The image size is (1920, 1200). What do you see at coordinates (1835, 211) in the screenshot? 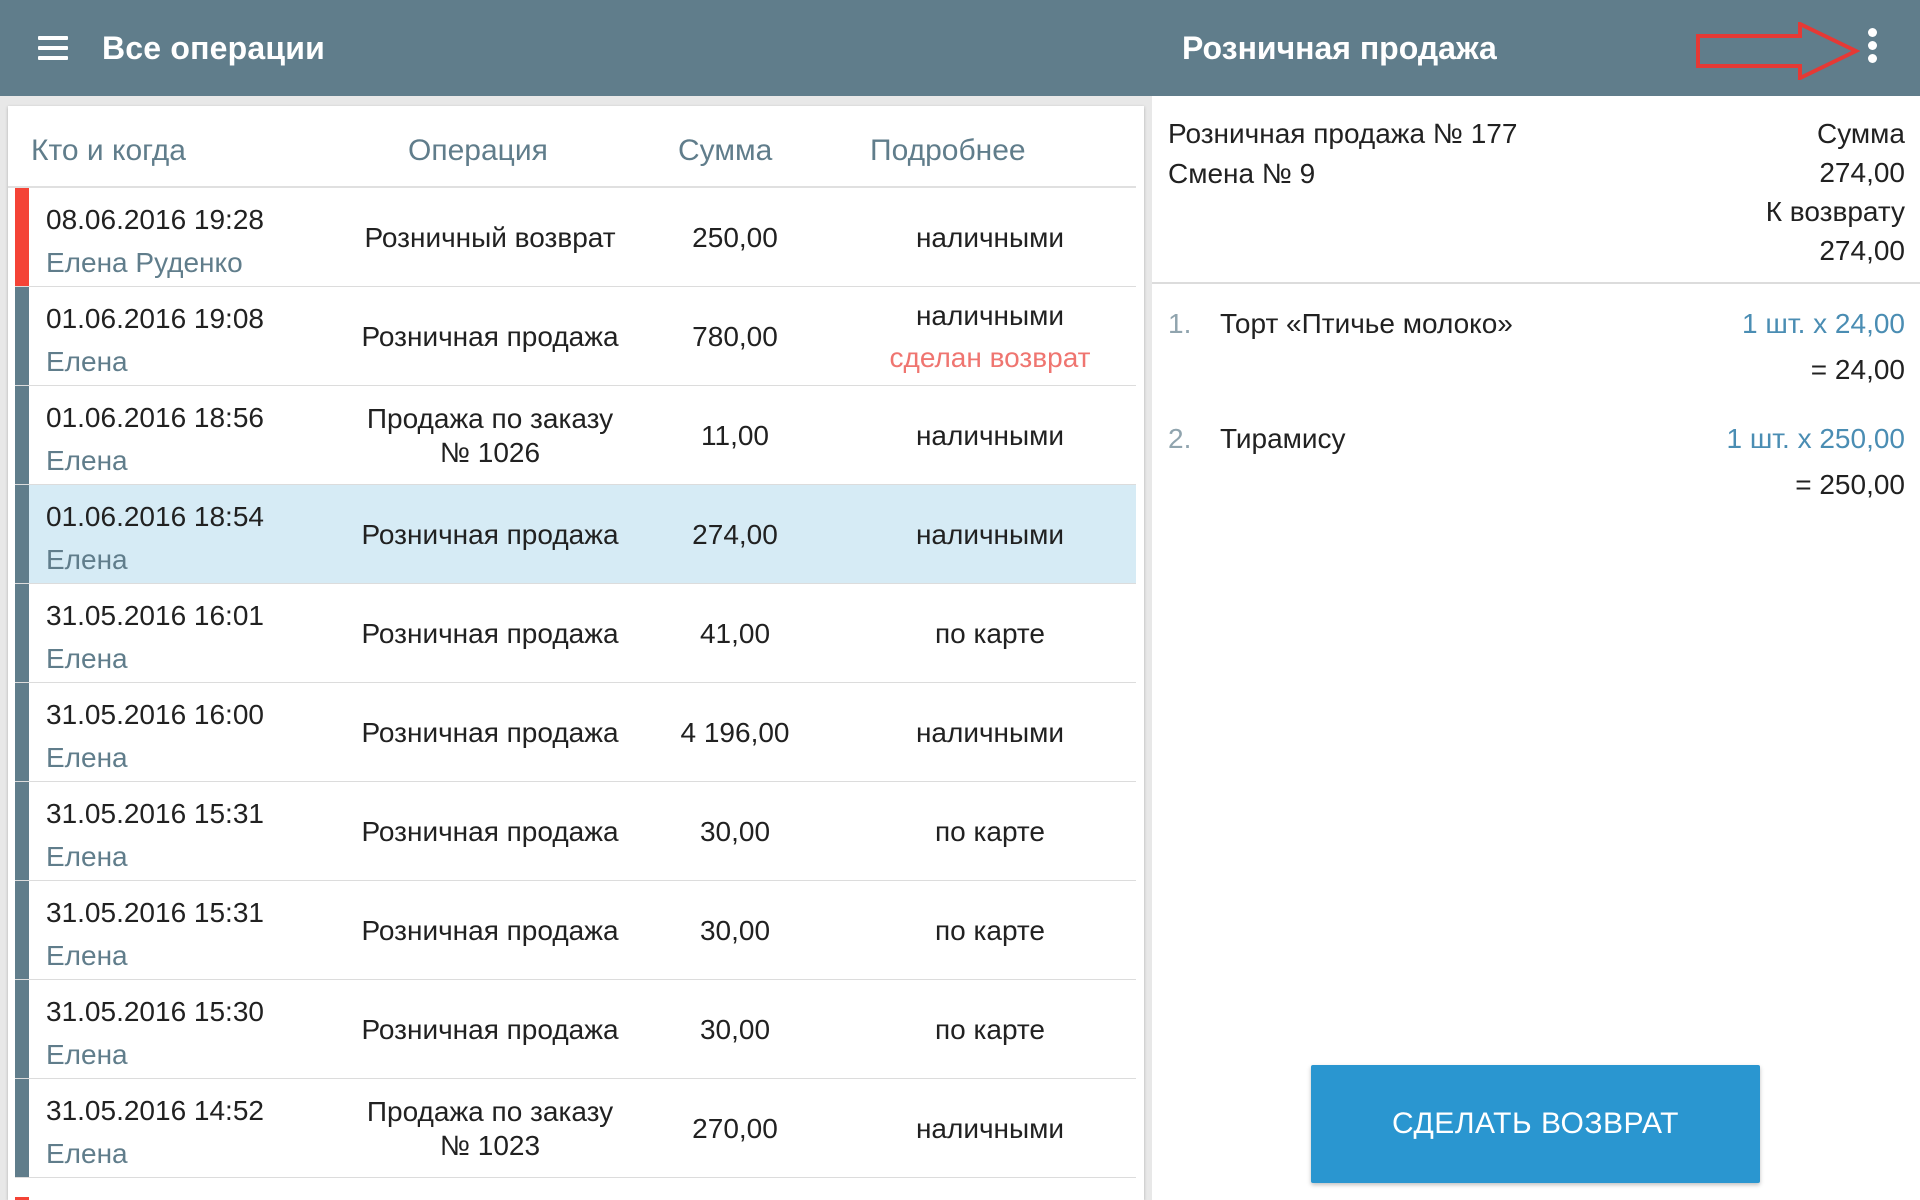
I see `refund-label: К возврату` at bounding box center [1835, 211].